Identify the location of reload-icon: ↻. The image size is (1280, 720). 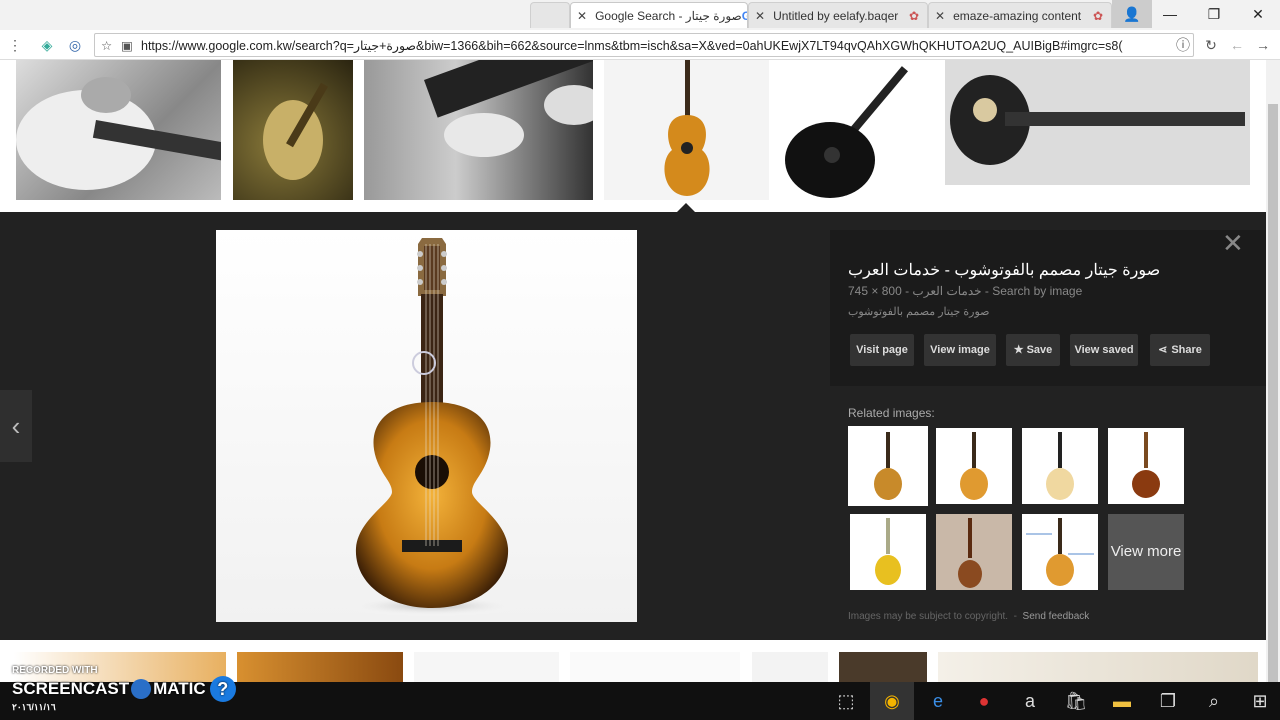
(1211, 45).